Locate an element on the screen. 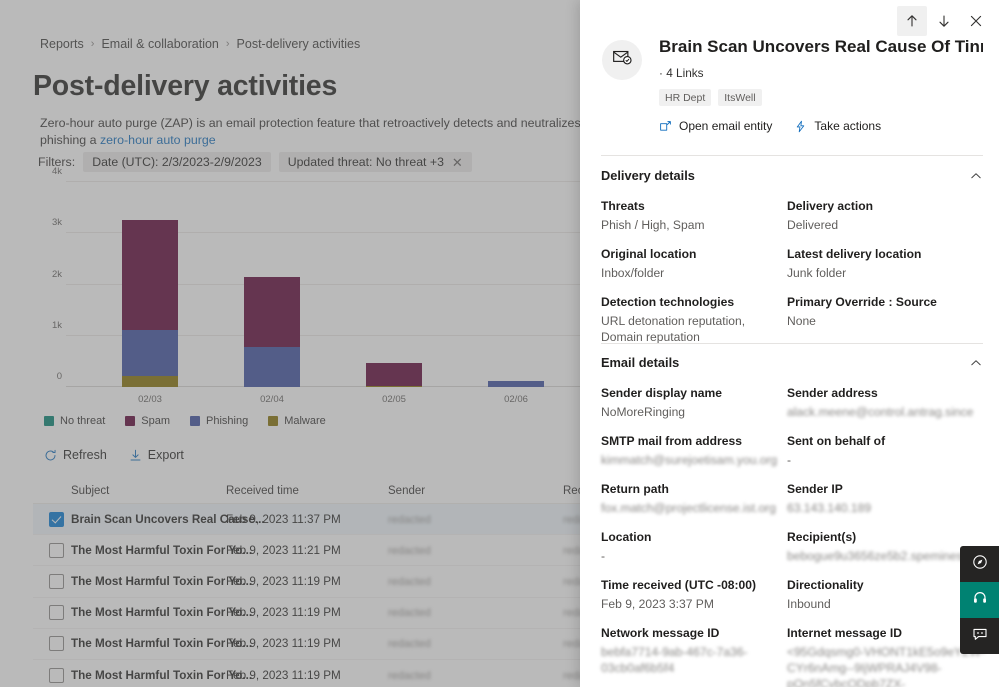 This screenshot has height=687, width=999. refresh-label: Refresh is located at coordinates (85, 455).